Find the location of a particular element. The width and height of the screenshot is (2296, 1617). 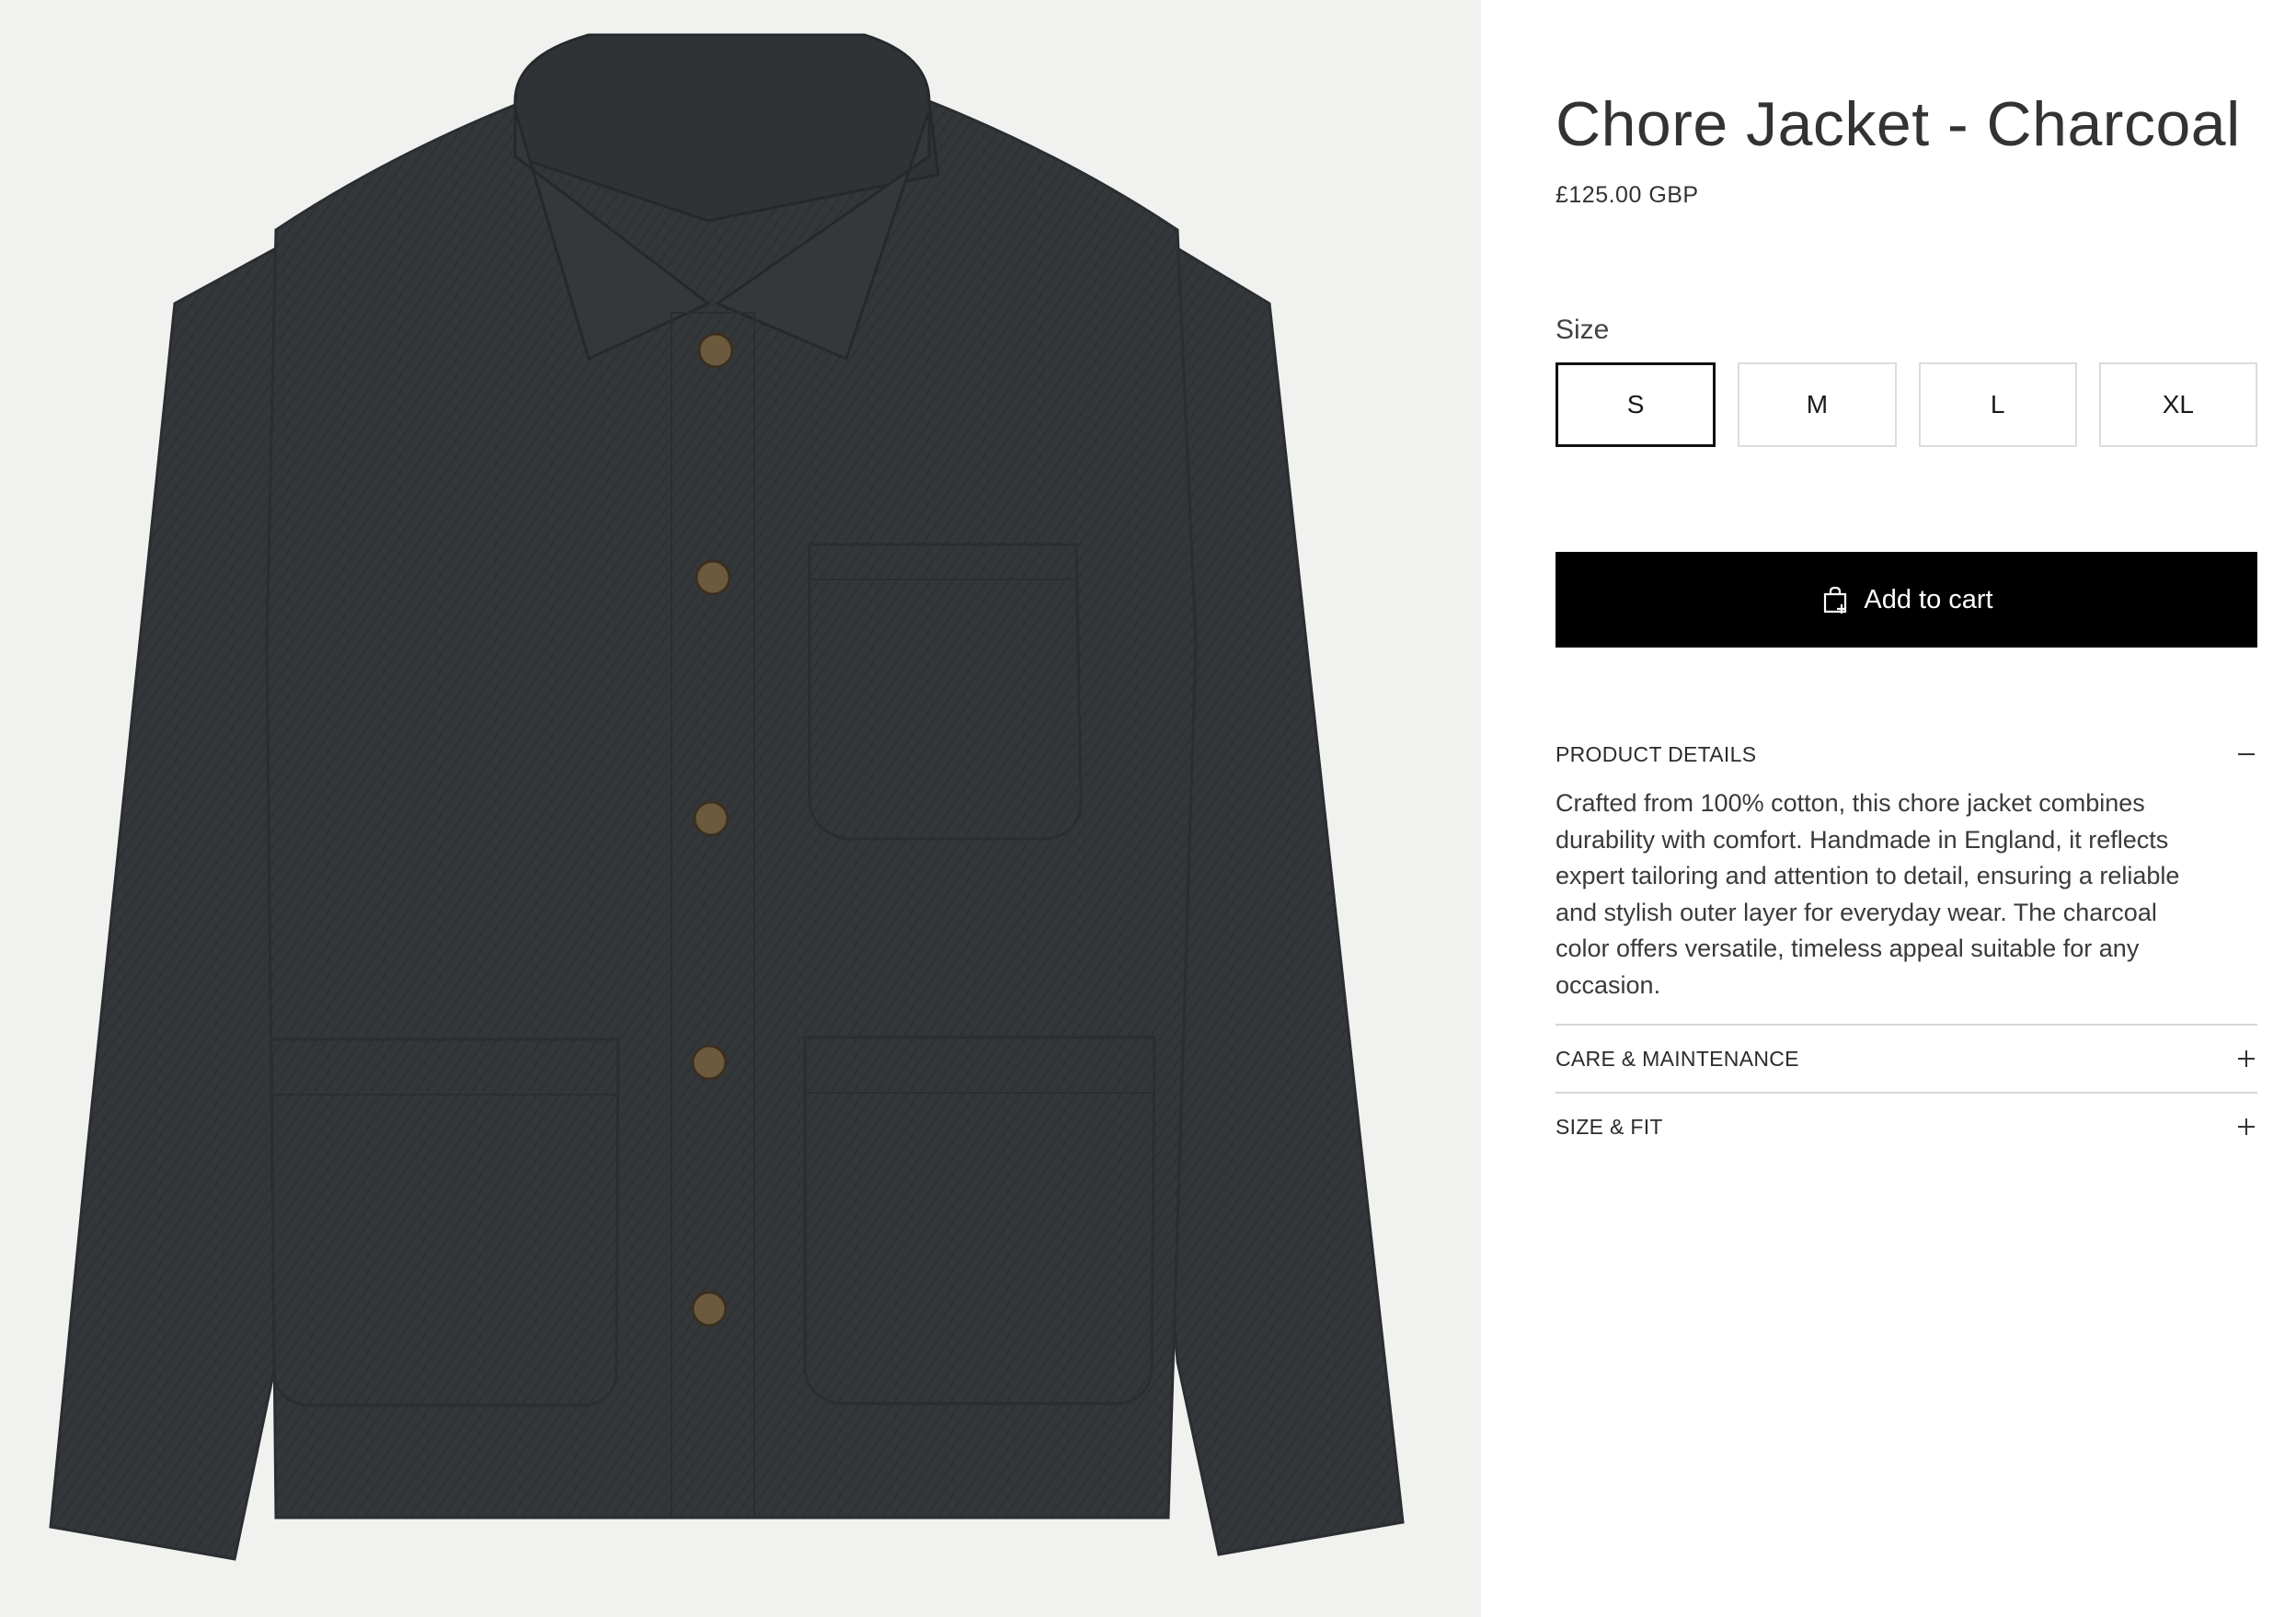

product-price: £125.00 GBP is located at coordinates (1627, 195).